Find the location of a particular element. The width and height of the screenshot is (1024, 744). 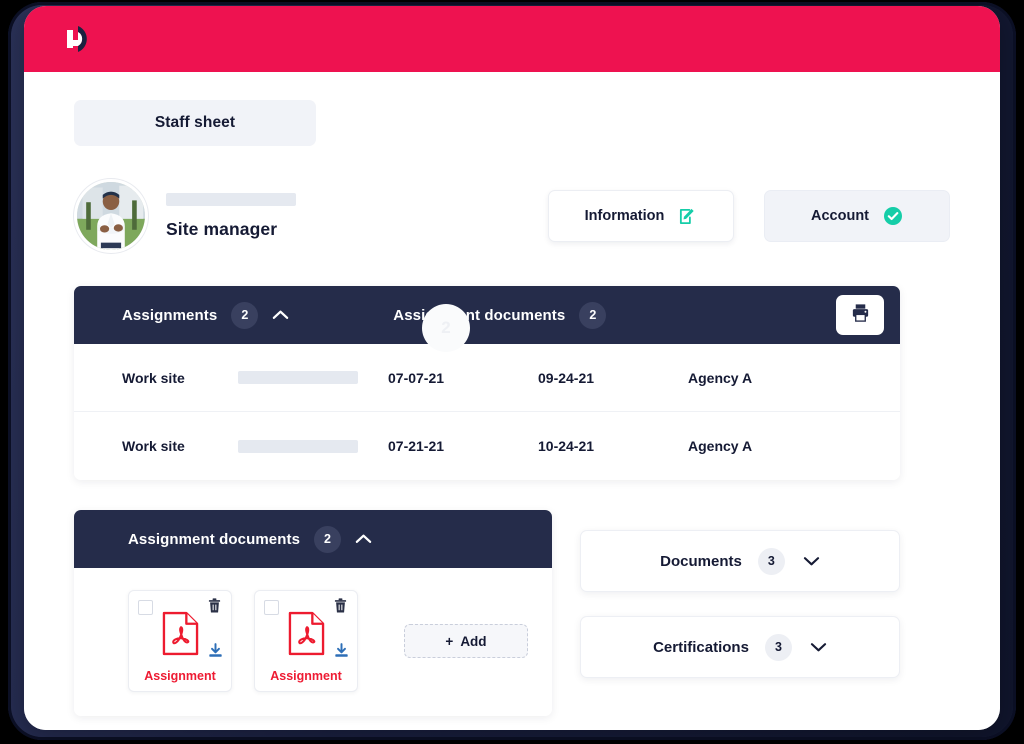

profile-text: Site manager is located at coordinates (231, 216).